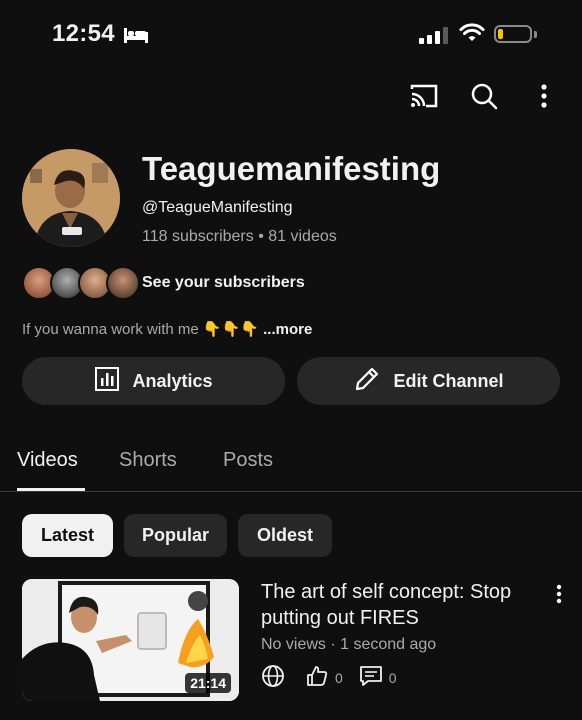  What do you see at coordinates (273, 677) in the screenshot?
I see `globe-icon` at bounding box center [273, 677].